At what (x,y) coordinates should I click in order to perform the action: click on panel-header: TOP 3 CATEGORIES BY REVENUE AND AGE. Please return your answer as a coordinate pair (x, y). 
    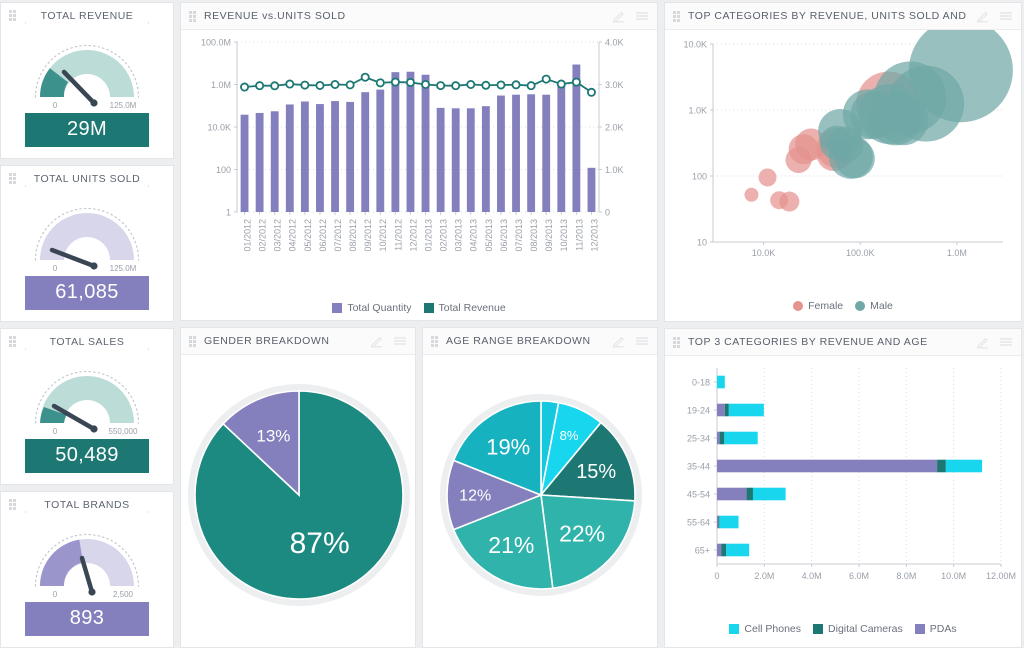
    Looking at the image, I should click on (843, 342).